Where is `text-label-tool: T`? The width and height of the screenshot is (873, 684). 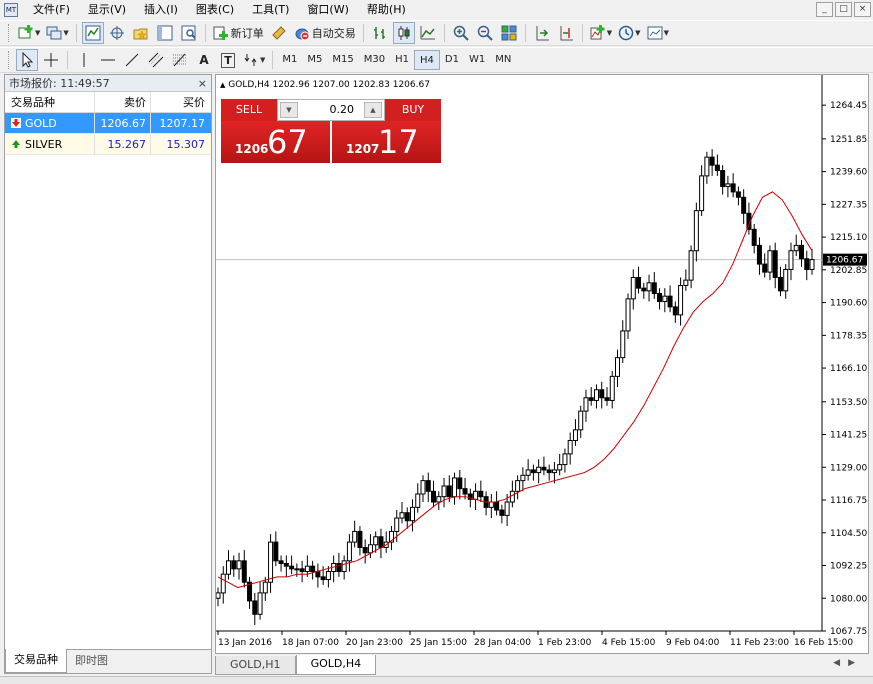 text-label-tool: T is located at coordinates (228, 60).